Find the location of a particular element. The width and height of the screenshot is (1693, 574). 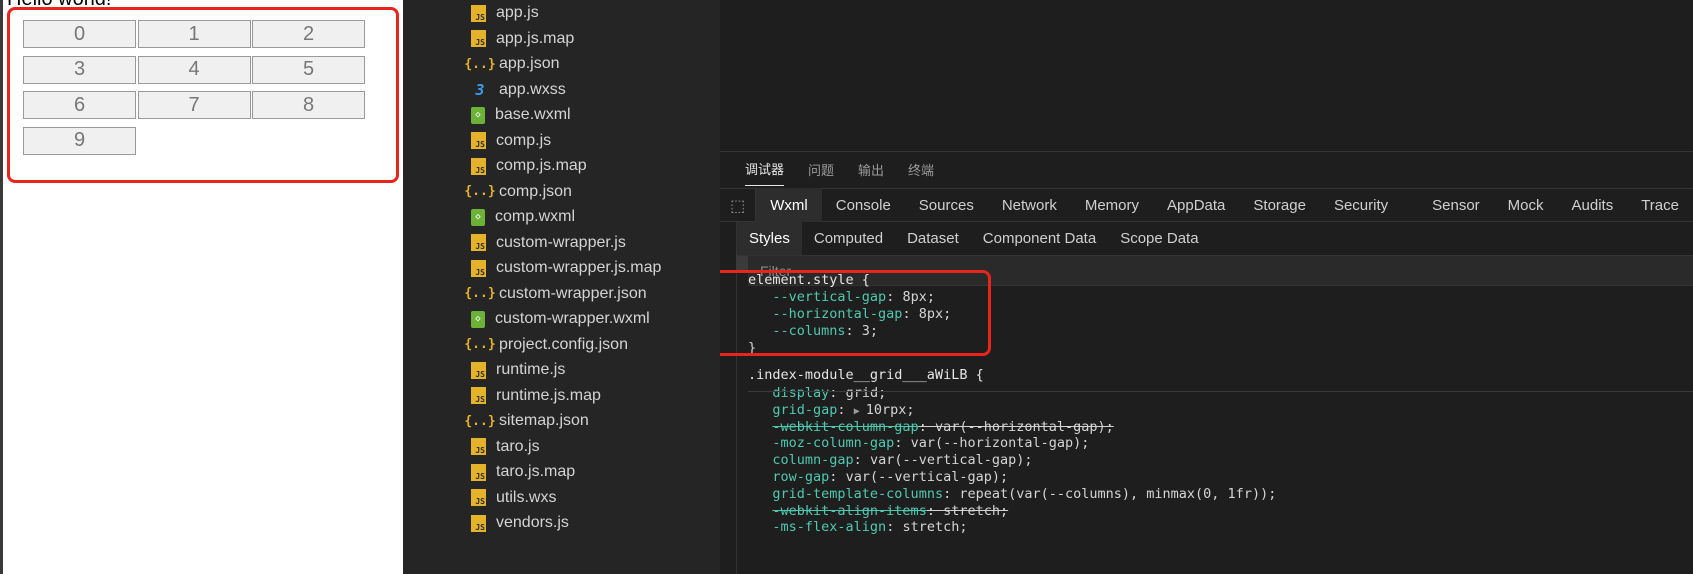

tool-tab-network: Network is located at coordinates (1029, 205).